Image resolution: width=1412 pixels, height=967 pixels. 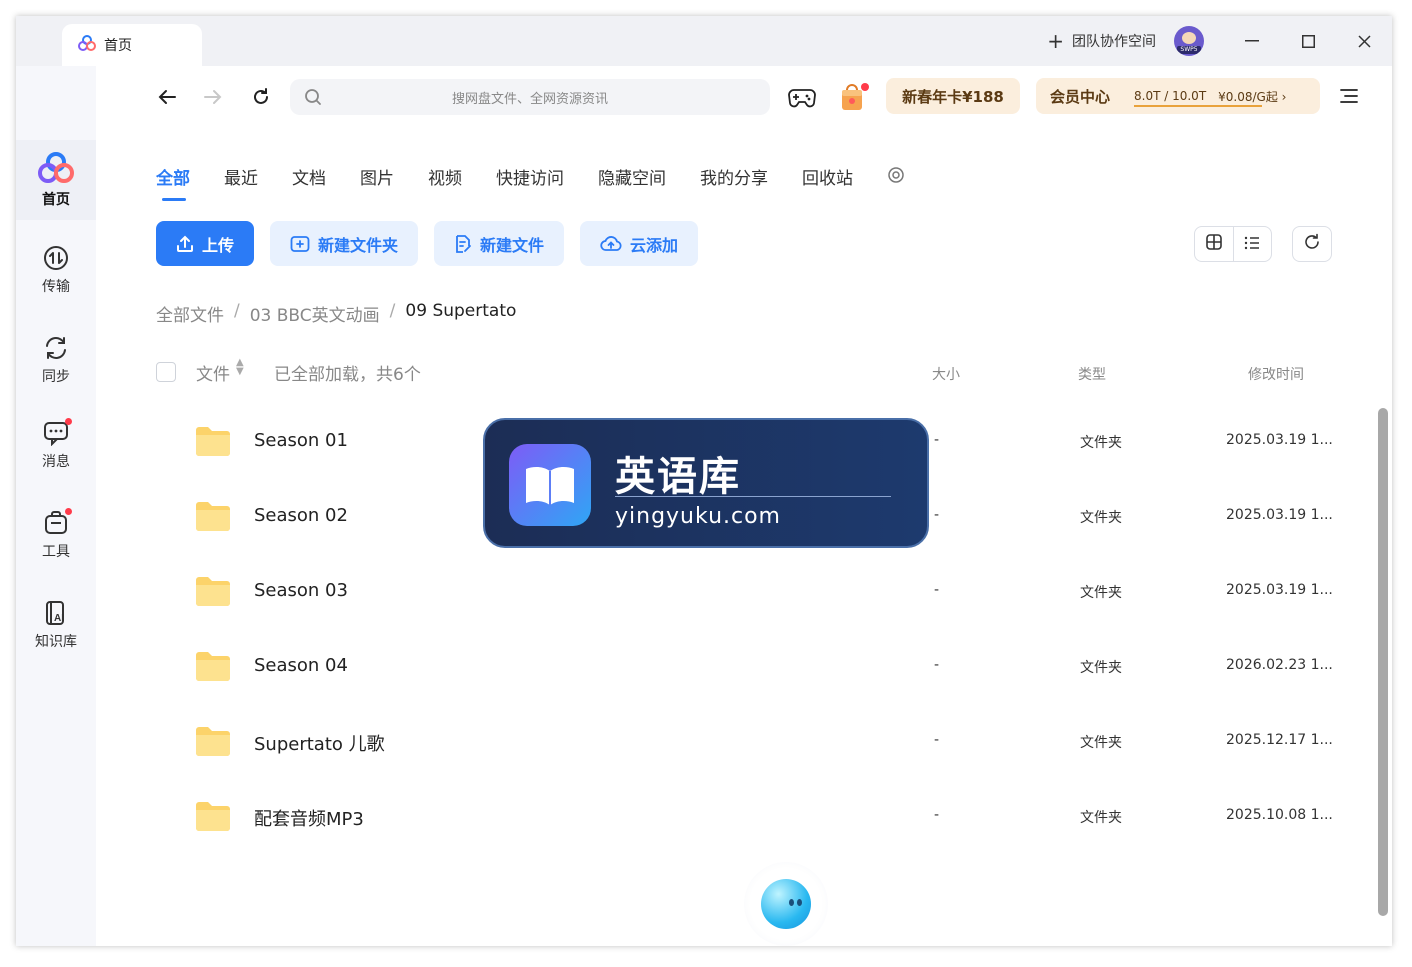 I want to click on new-file-icon, so click(x=463, y=244).